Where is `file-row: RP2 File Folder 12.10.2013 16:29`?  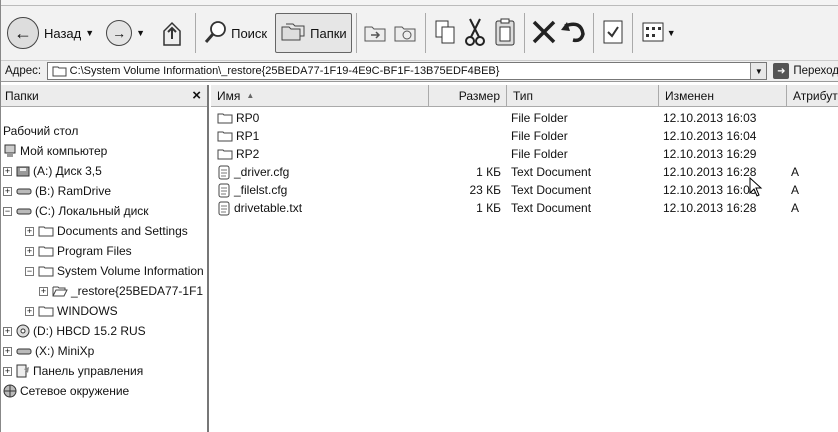
file-row: RP2 File Folder 12.10.2013 16:29 is located at coordinates (524, 154).